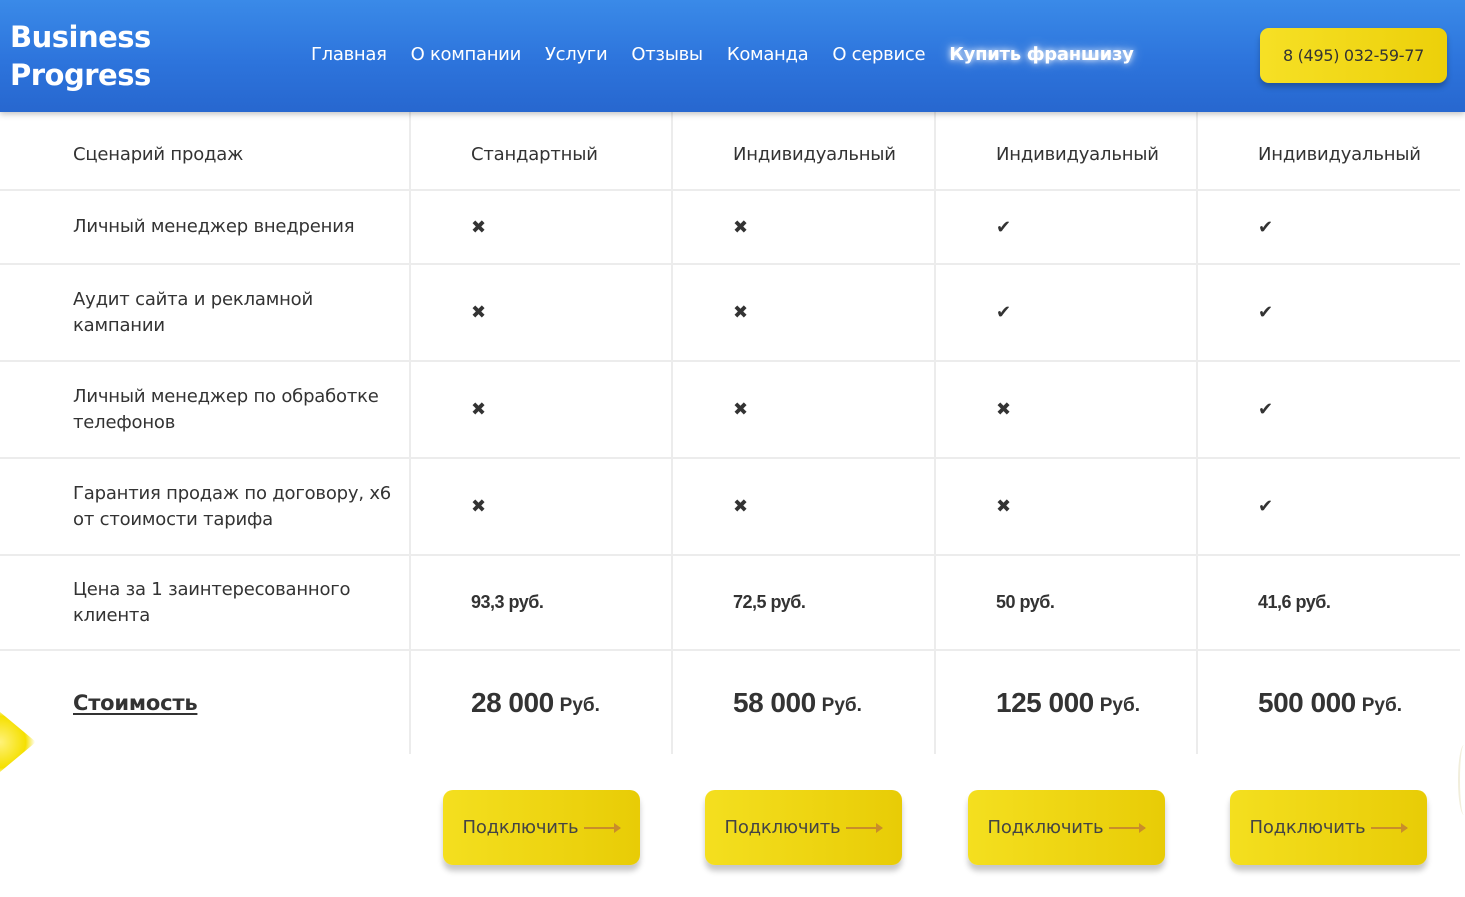 This screenshot has height=897, width=1465. What do you see at coordinates (512, 702) in the screenshot?
I see `cost-amount: 28 000` at bounding box center [512, 702].